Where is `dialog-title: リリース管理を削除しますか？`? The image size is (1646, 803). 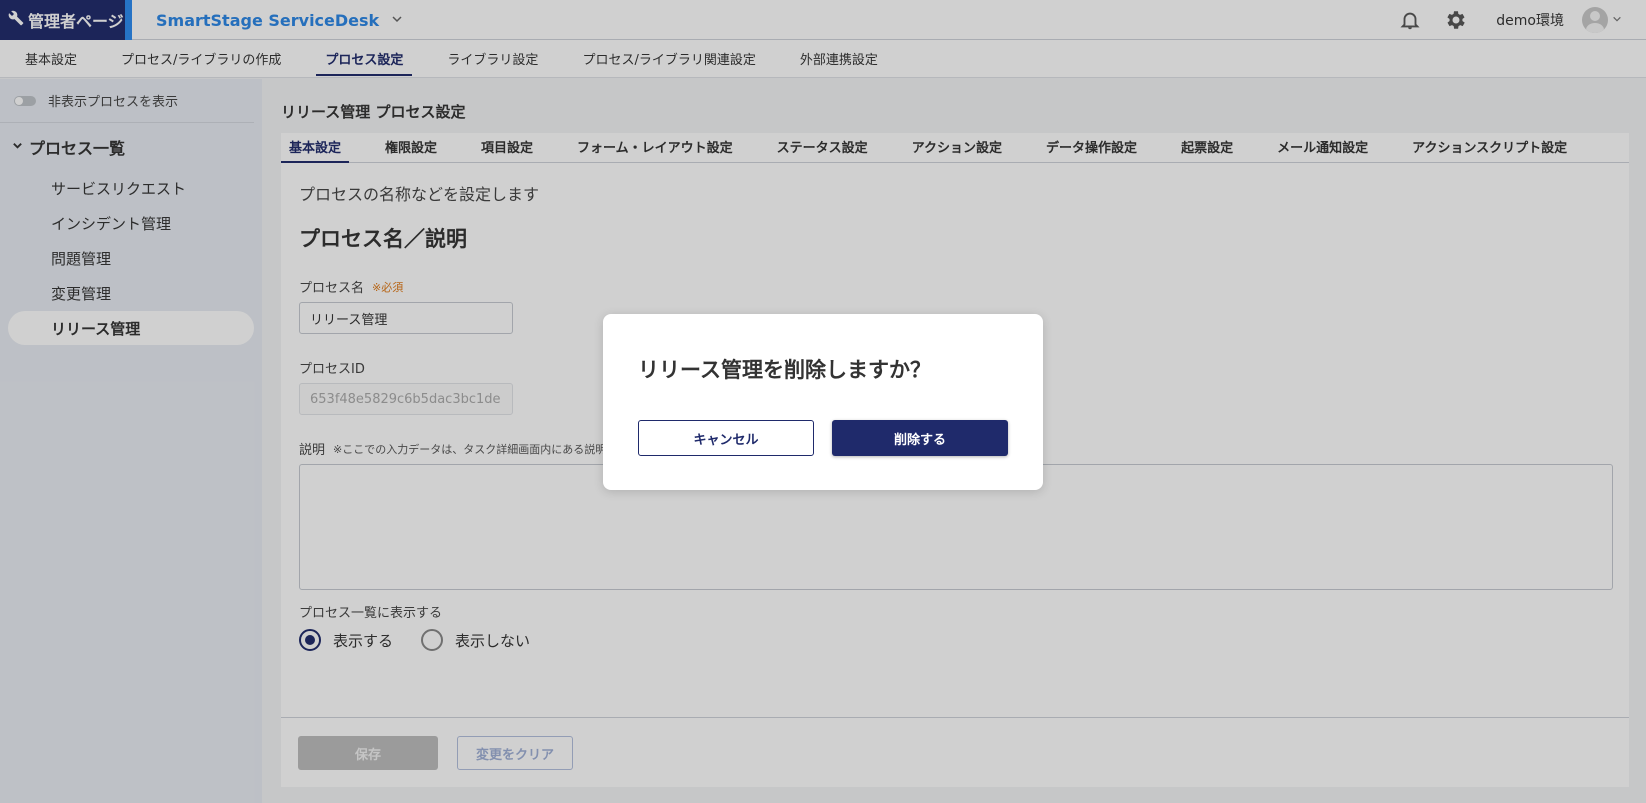
dialog-title: リリース管理を削除しますか？ is located at coordinates (784, 370).